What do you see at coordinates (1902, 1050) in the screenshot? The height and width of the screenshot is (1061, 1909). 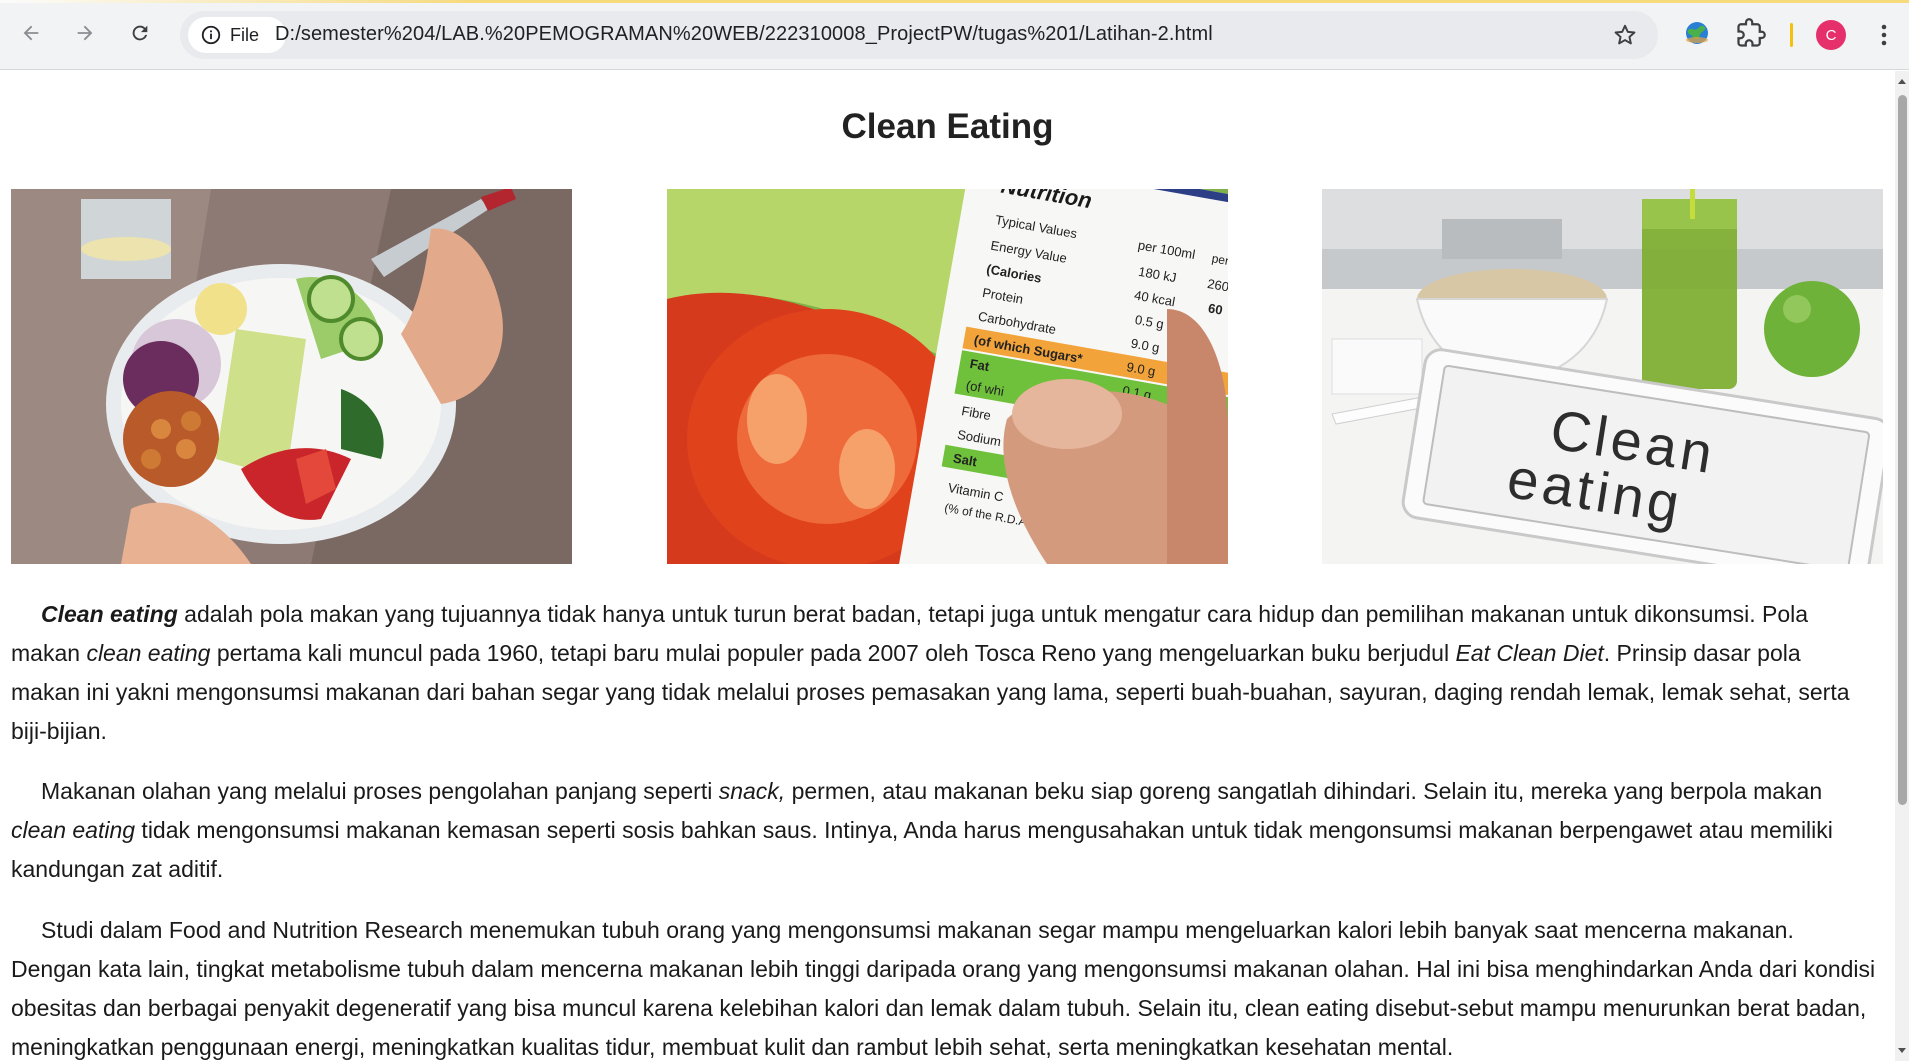 I see `scroll-down-arrow-icon` at bounding box center [1902, 1050].